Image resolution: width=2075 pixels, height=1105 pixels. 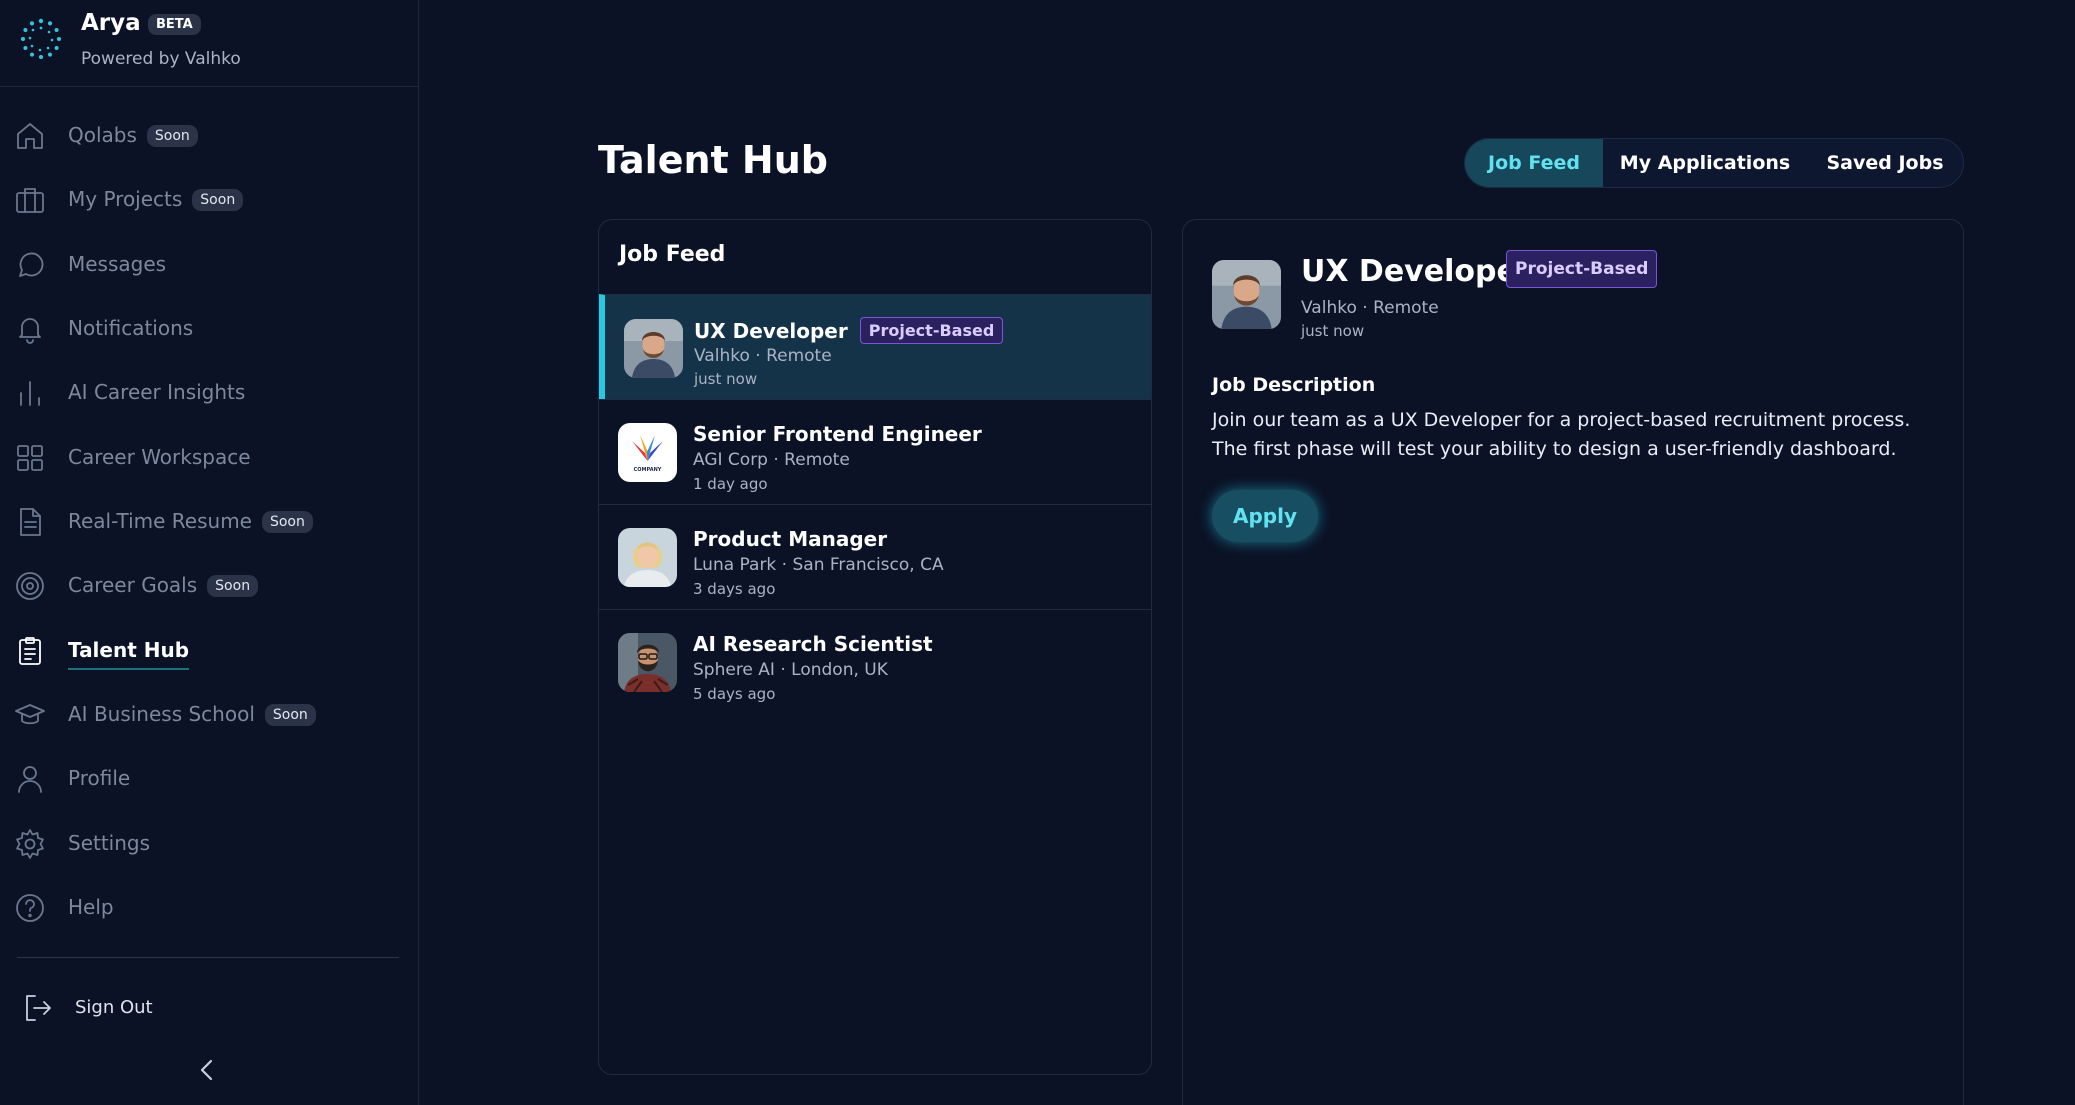 What do you see at coordinates (133, 135) in the screenshot?
I see `sidebar-item-label: Qolabs Soon` at bounding box center [133, 135].